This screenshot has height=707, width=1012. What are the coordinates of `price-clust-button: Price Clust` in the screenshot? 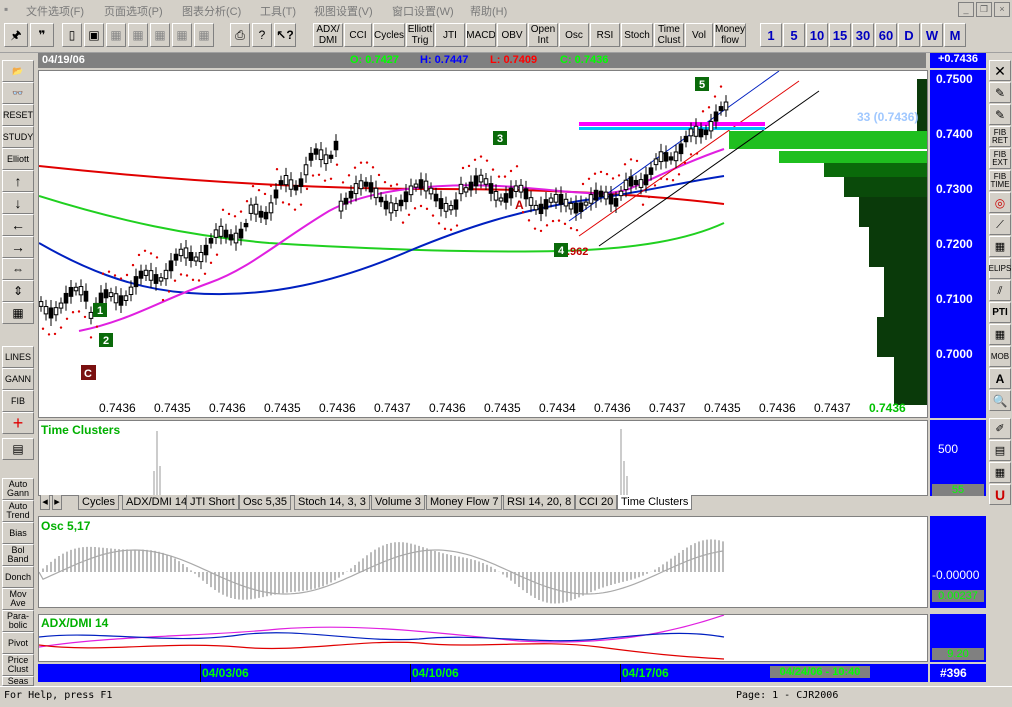 It's located at (18, 665).